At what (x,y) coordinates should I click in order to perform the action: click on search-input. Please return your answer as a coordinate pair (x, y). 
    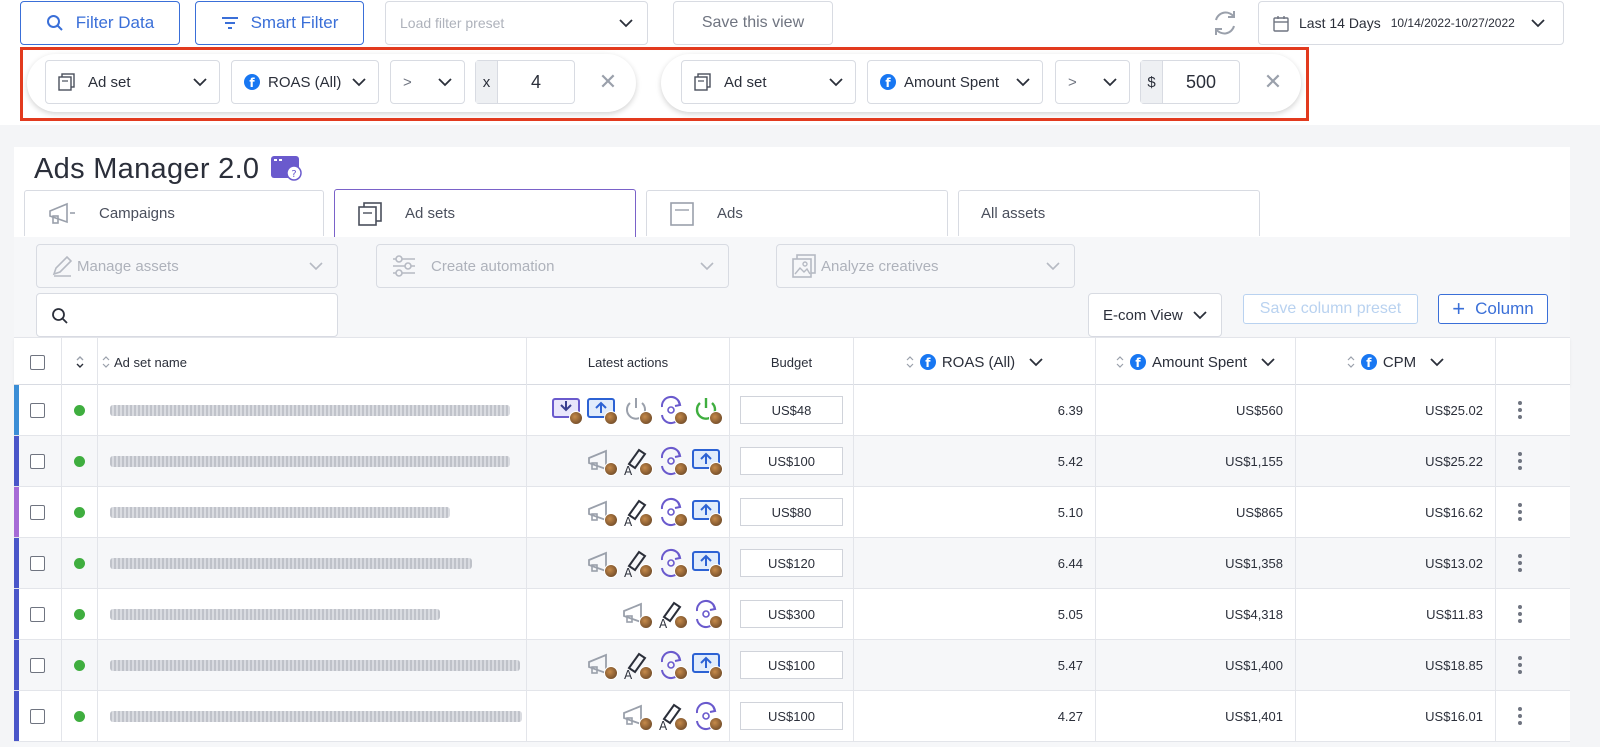
    Looking at the image, I should click on (187, 315).